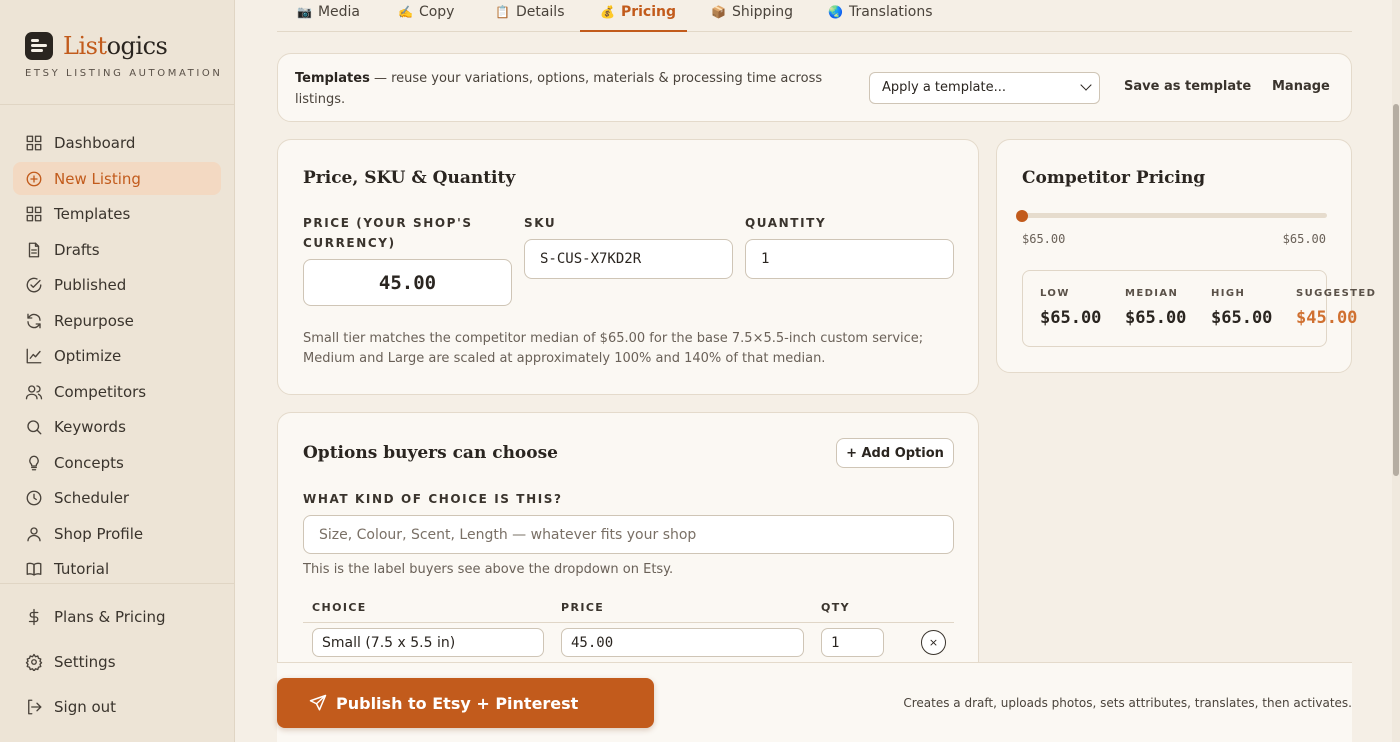 The image size is (1400, 742). I want to click on send-icon, so click(318, 702).